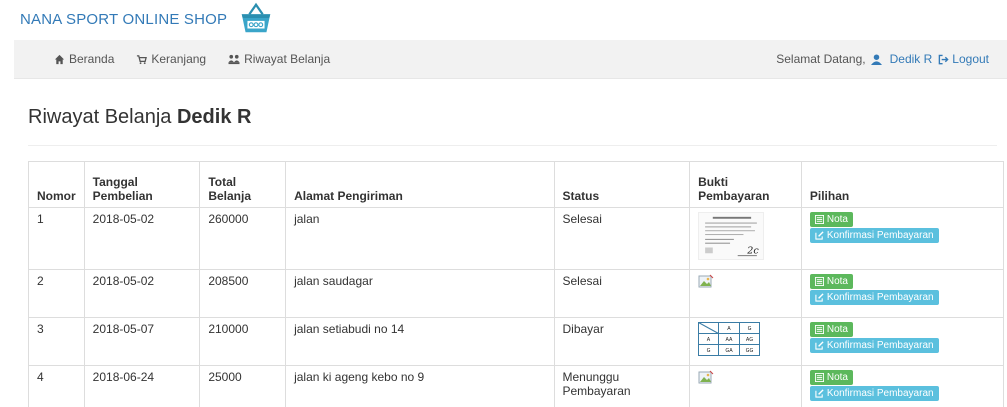 The width and height of the screenshot is (1007, 407). What do you see at coordinates (970, 59) in the screenshot?
I see `logout-label: Logout` at bounding box center [970, 59].